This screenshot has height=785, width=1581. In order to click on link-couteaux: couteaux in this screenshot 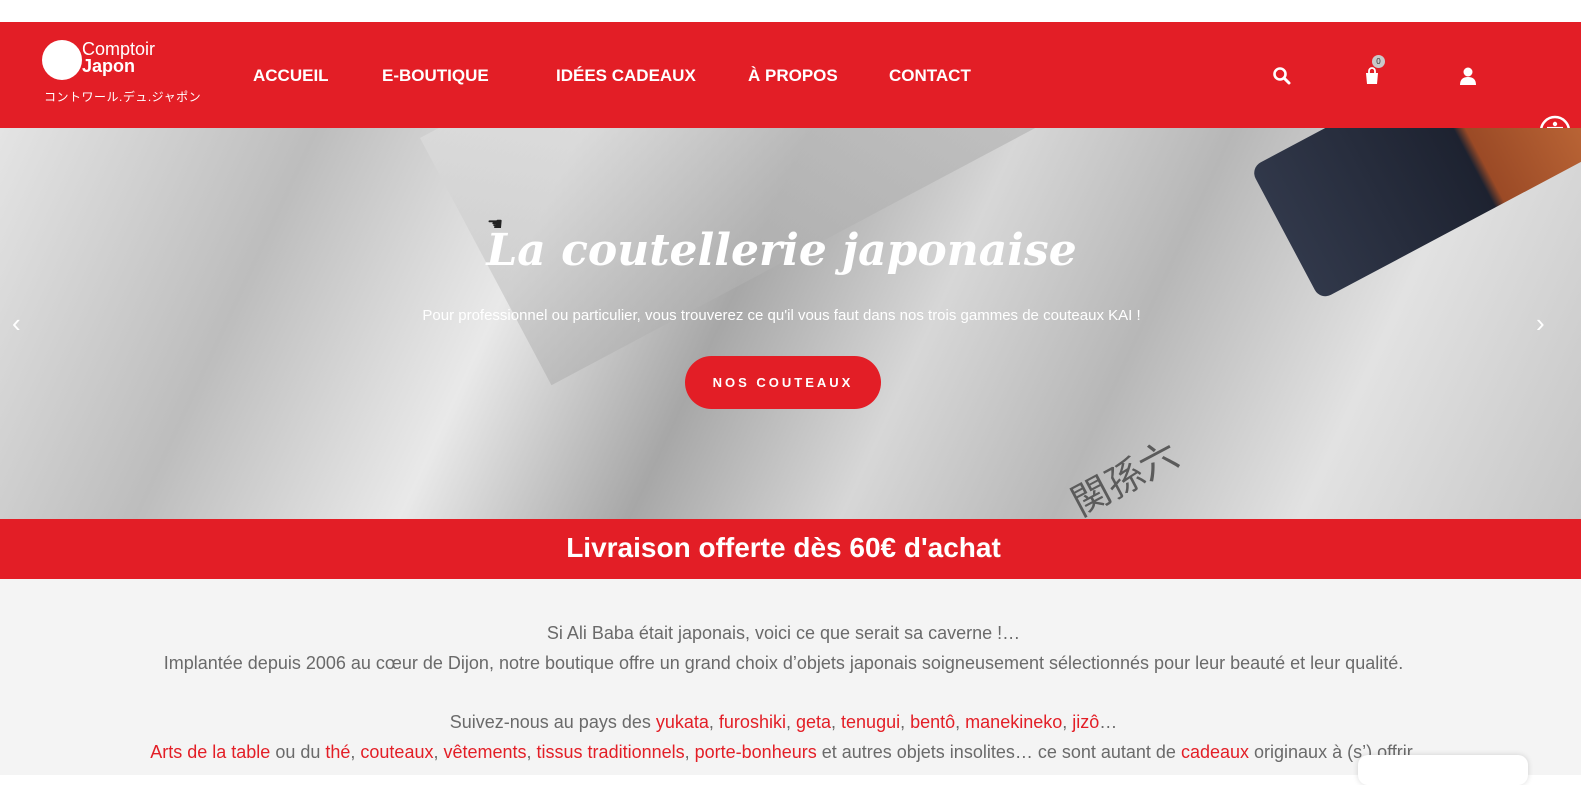, I will do `click(396, 752)`.